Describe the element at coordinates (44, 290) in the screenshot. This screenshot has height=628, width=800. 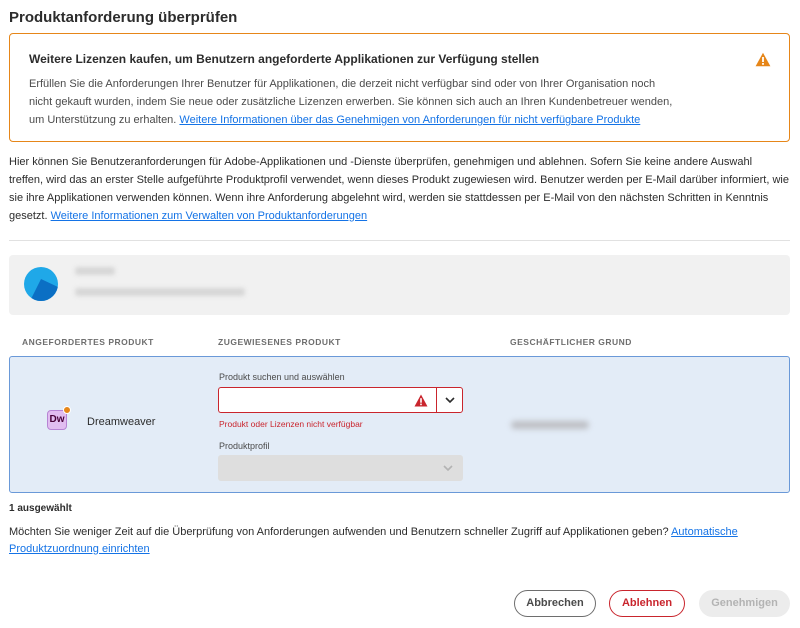
I see `avatar-shape-icon` at that location.